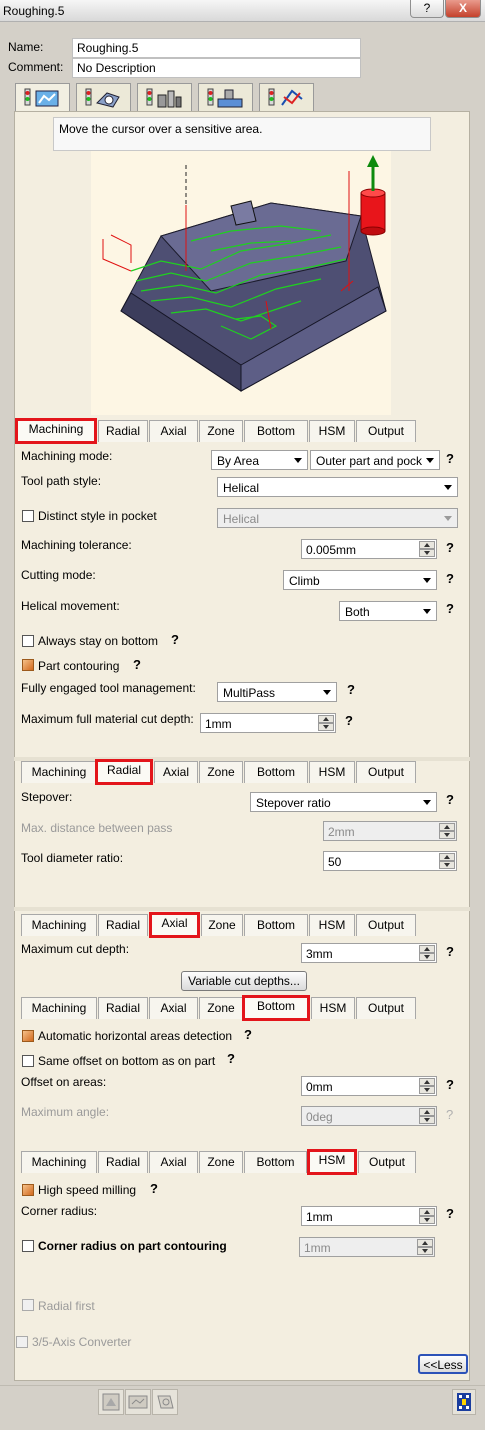  What do you see at coordinates (225, 97) in the screenshot?
I see `tab-feeds-speeds` at bounding box center [225, 97].